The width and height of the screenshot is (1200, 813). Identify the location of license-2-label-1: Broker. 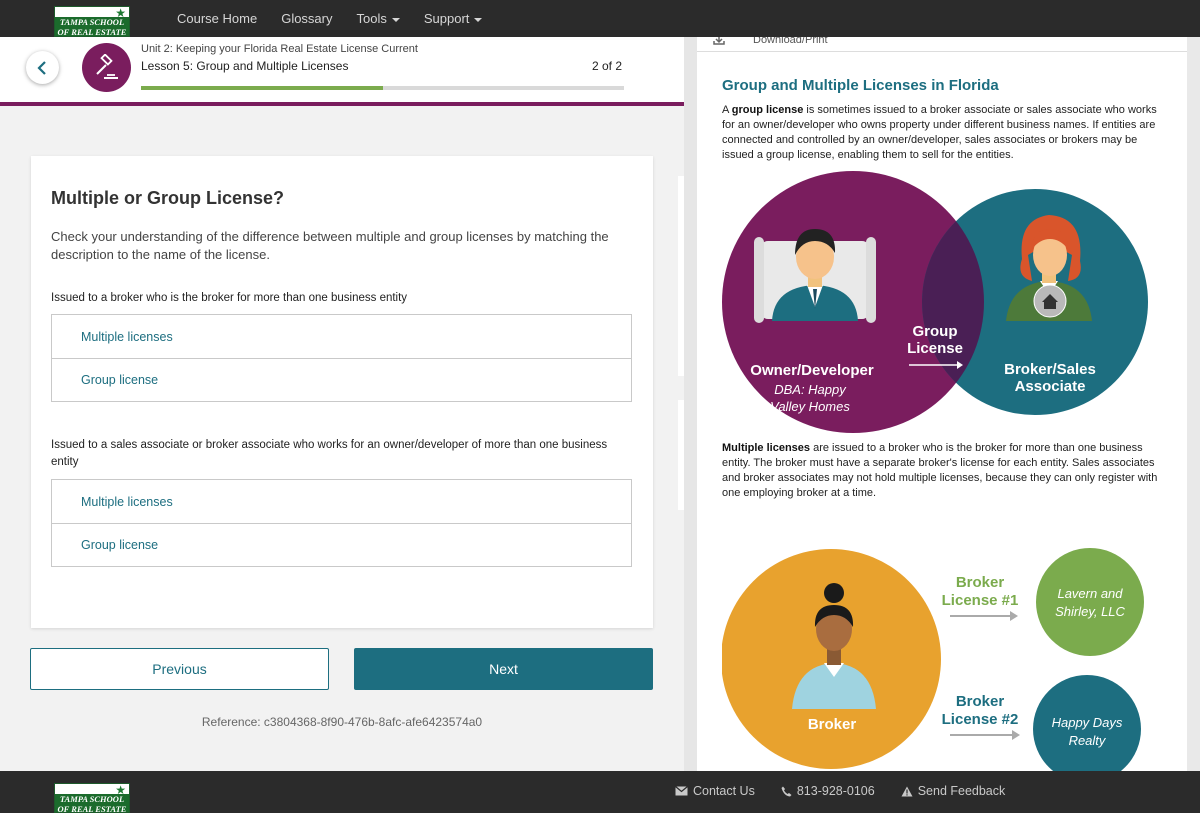
(980, 701).